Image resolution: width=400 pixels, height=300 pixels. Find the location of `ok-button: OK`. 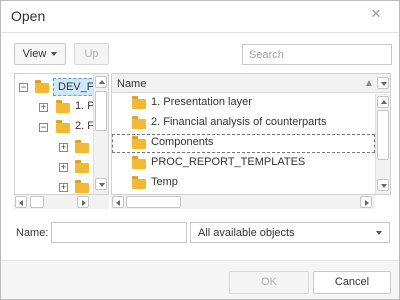

ok-button: OK is located at coordinates (269, 282).